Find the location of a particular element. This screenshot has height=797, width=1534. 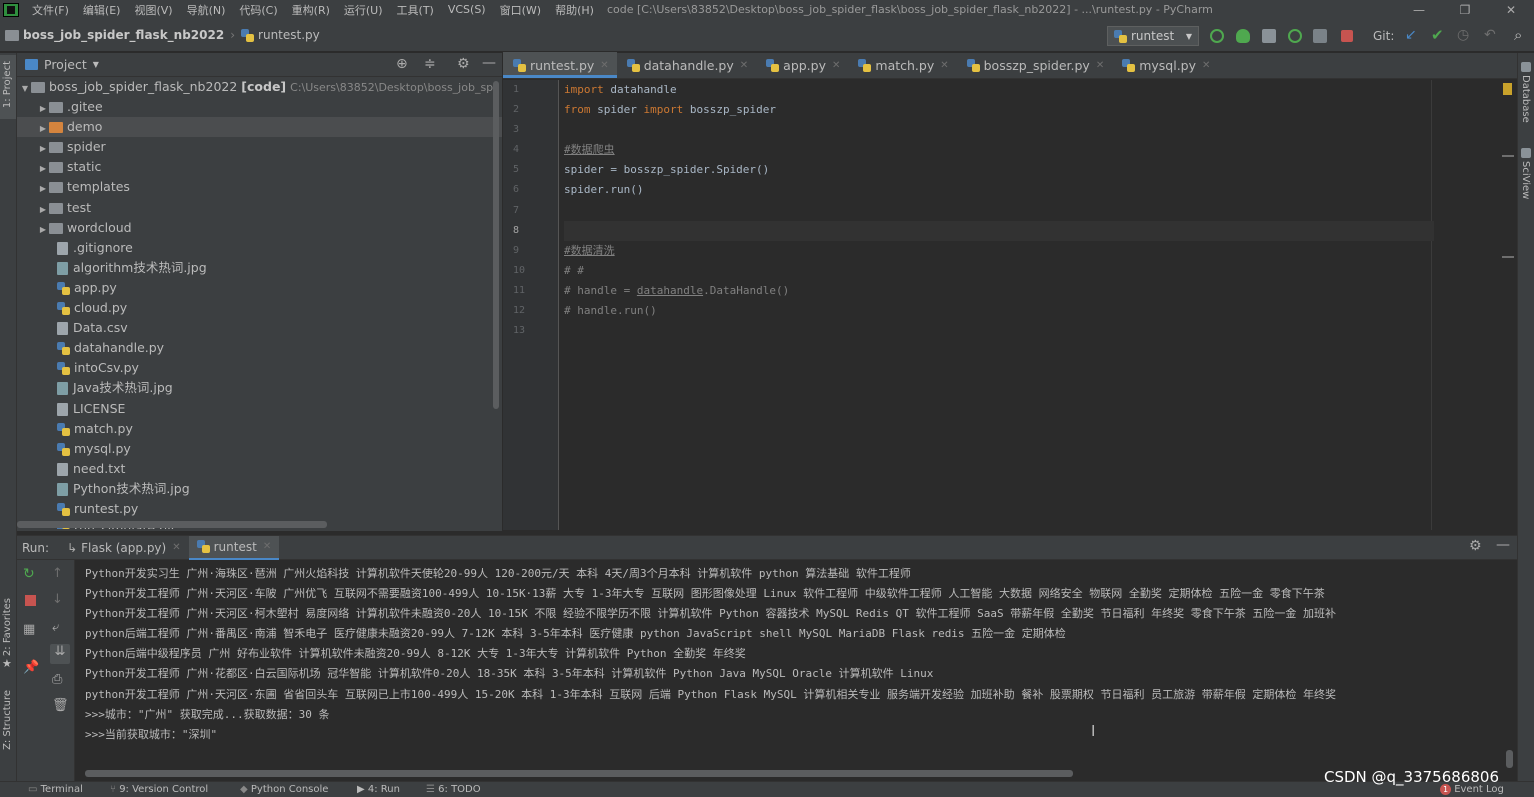

breadcrumb-file: runtest.py is located at coordinates (280, 35).